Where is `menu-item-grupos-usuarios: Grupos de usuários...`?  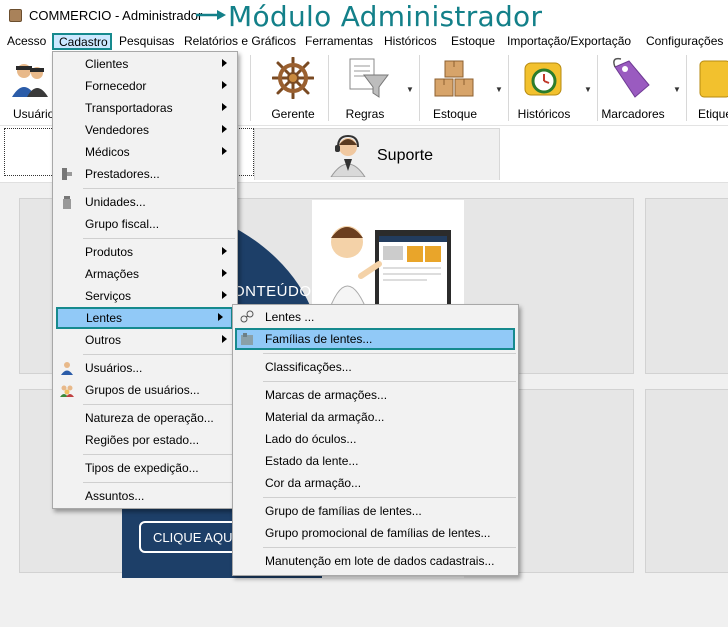
menu-item-grupos-usuarios: Grupos de usuários... is located at coordinates (145, 390).